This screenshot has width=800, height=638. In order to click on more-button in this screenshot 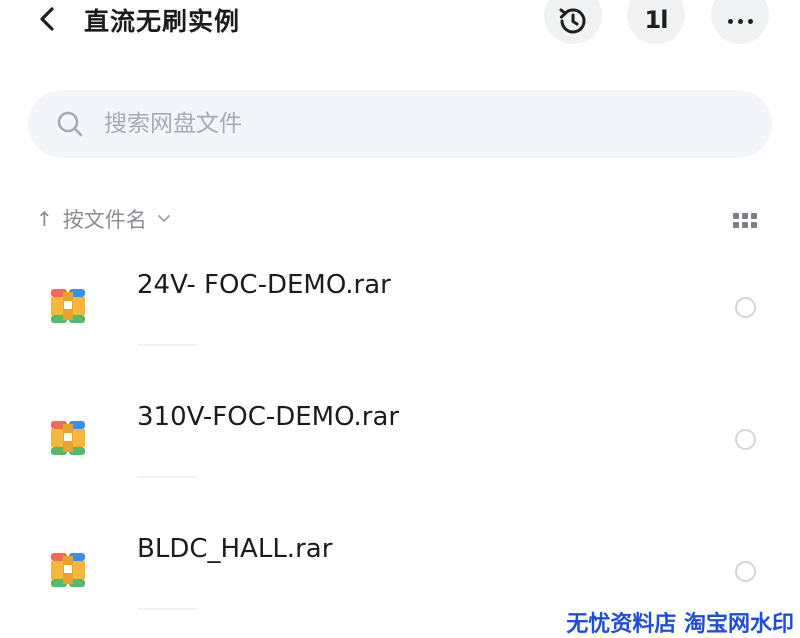, I will do `click(740, 22)`.